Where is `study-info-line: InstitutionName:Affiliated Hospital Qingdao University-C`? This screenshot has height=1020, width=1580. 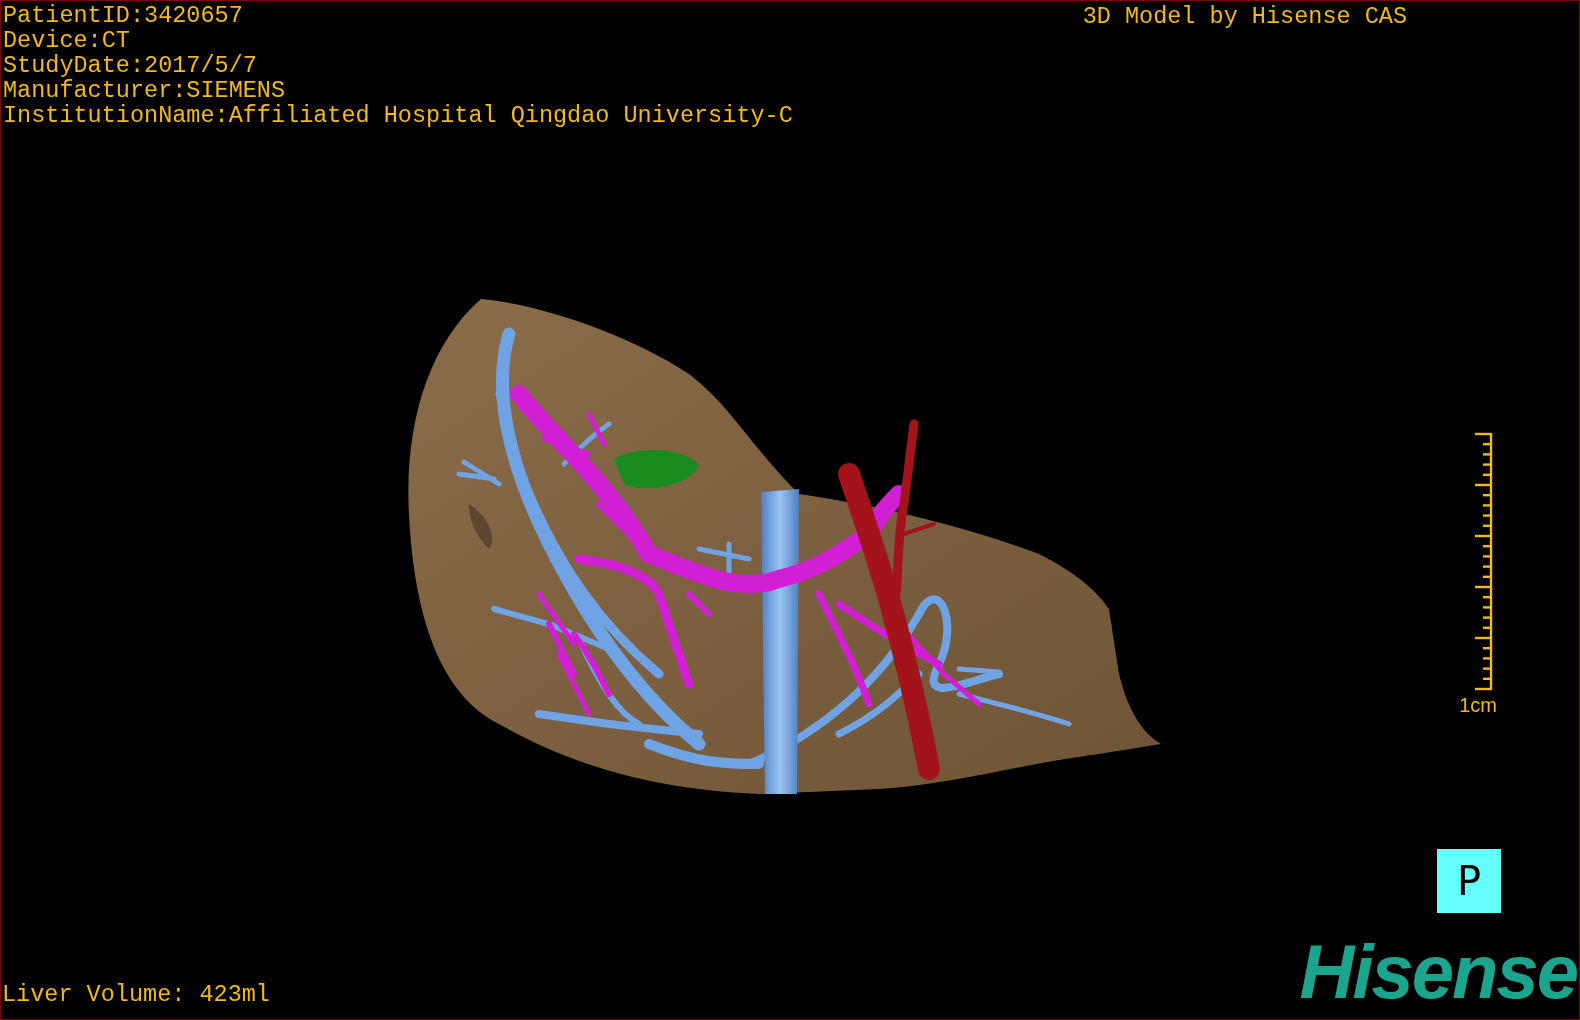
study-info-line: InstitutionName:Affiliated Hospital Qingdao University-C is located at coordinates (398, 115).